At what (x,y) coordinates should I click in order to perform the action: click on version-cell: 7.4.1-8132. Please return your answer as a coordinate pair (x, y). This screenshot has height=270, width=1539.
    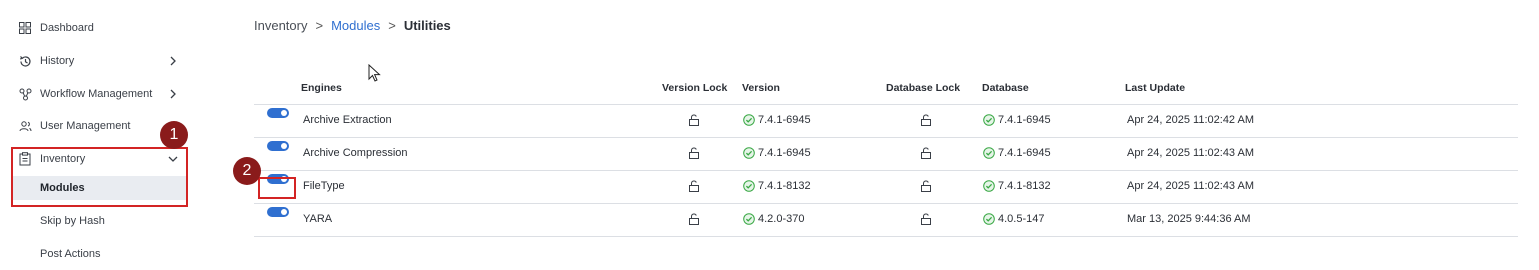
    Looking at the image, I should click on (777, 186).